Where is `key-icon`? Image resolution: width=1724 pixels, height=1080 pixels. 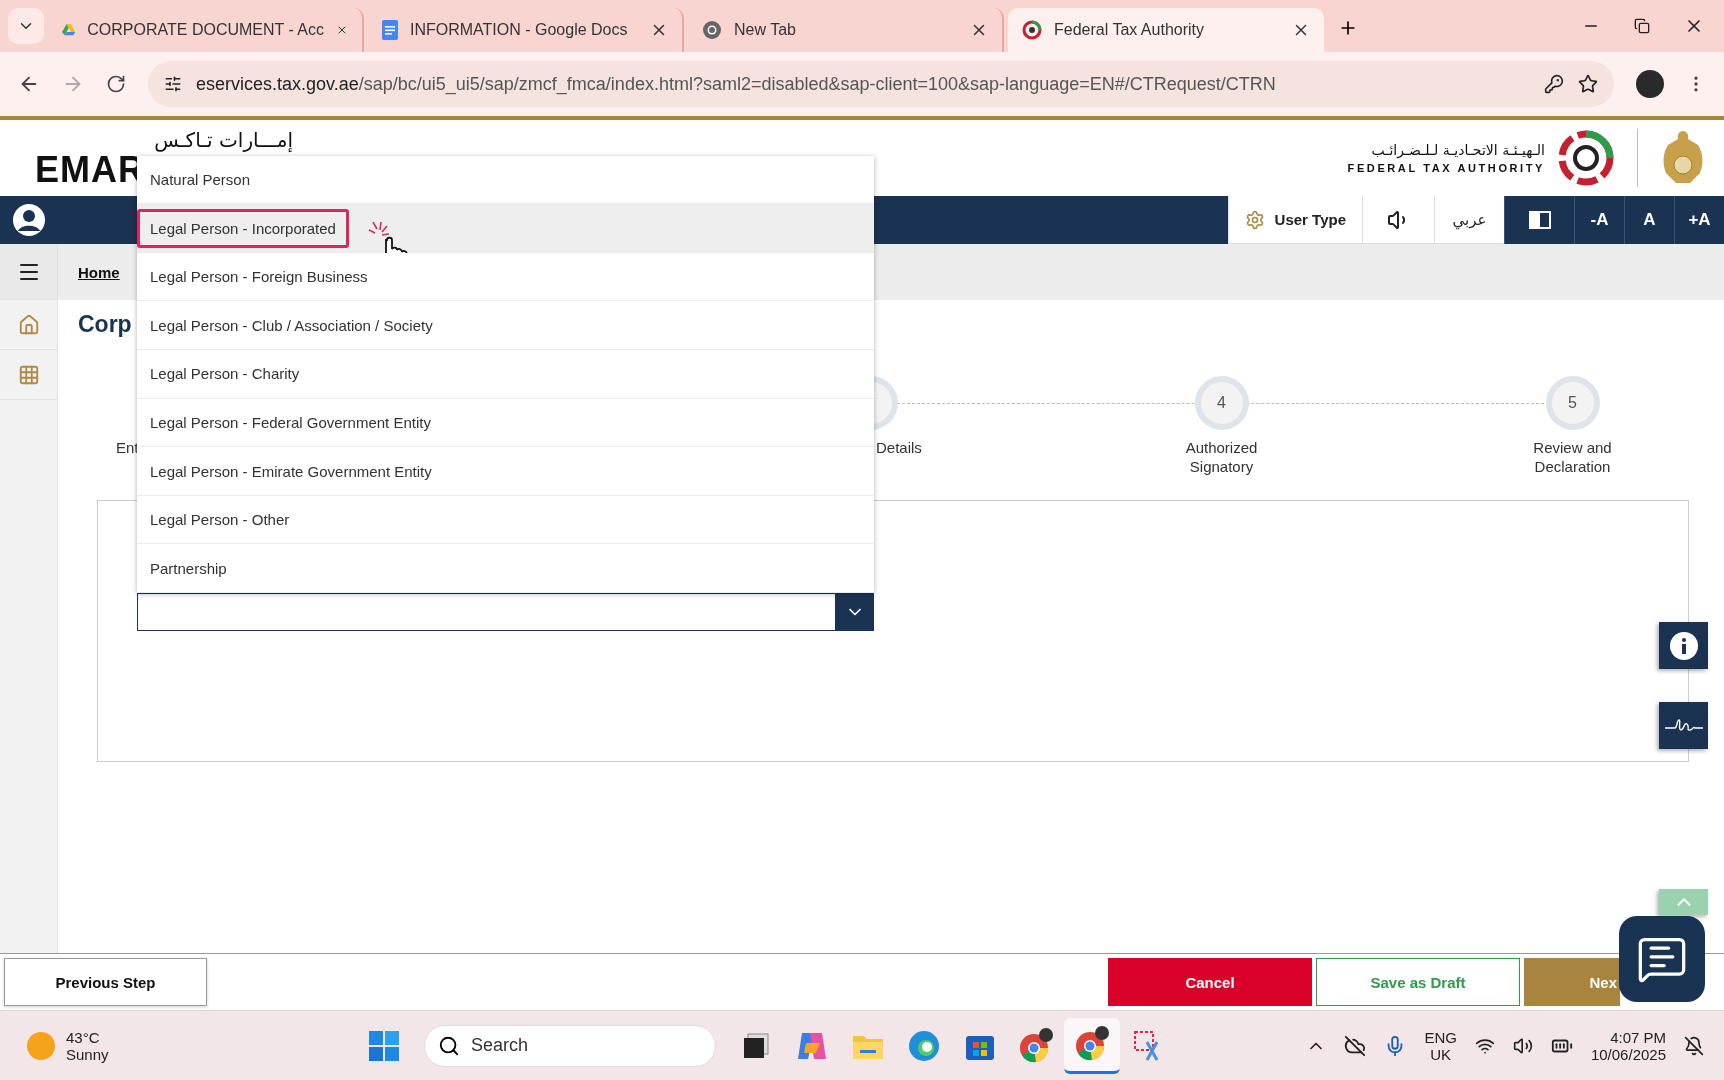 key-icon is located at coordinates (1554, 84).